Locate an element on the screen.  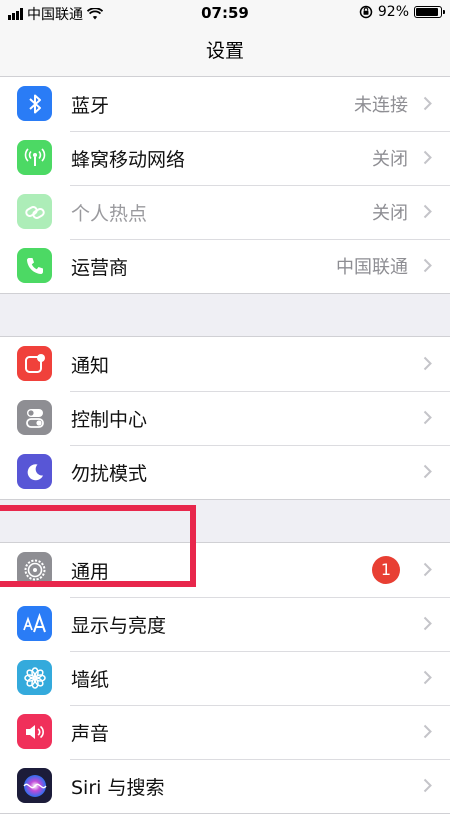
bluetooth-icon is located at coordinates (34, 103).